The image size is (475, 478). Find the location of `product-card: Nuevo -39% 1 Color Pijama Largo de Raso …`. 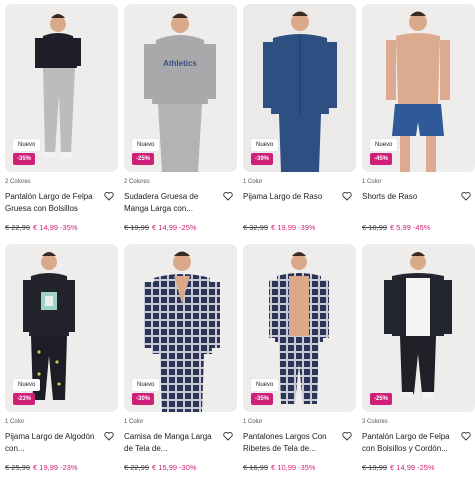

product-card: Nuevo -39% 1 Color Pijama Largo de Raso … is located at coordinates (299, 124).